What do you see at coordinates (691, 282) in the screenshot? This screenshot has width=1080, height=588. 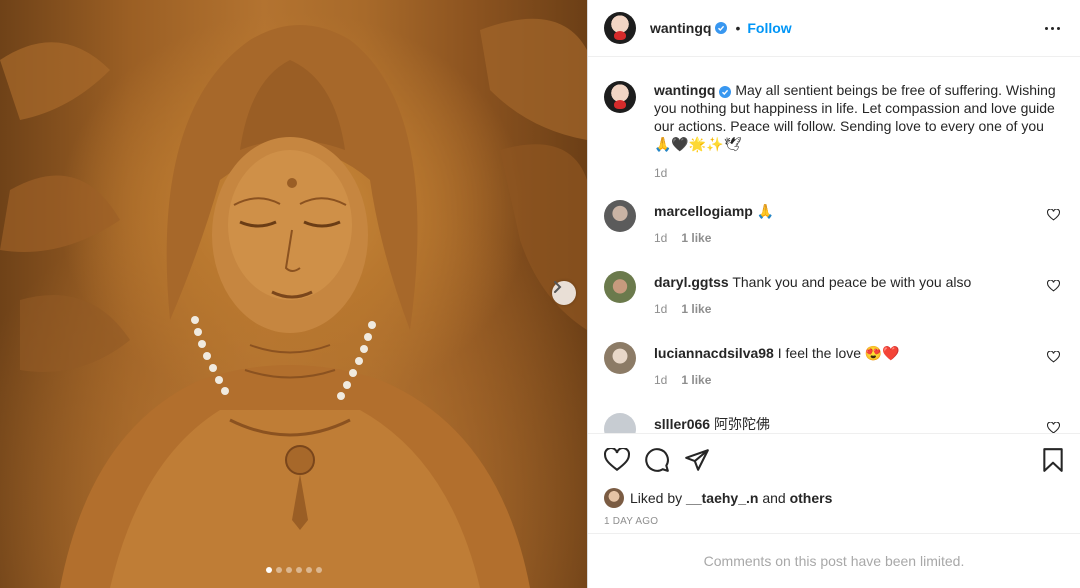 I see `comment-username: daryl.ggtss` at bounding box center [691, 282].